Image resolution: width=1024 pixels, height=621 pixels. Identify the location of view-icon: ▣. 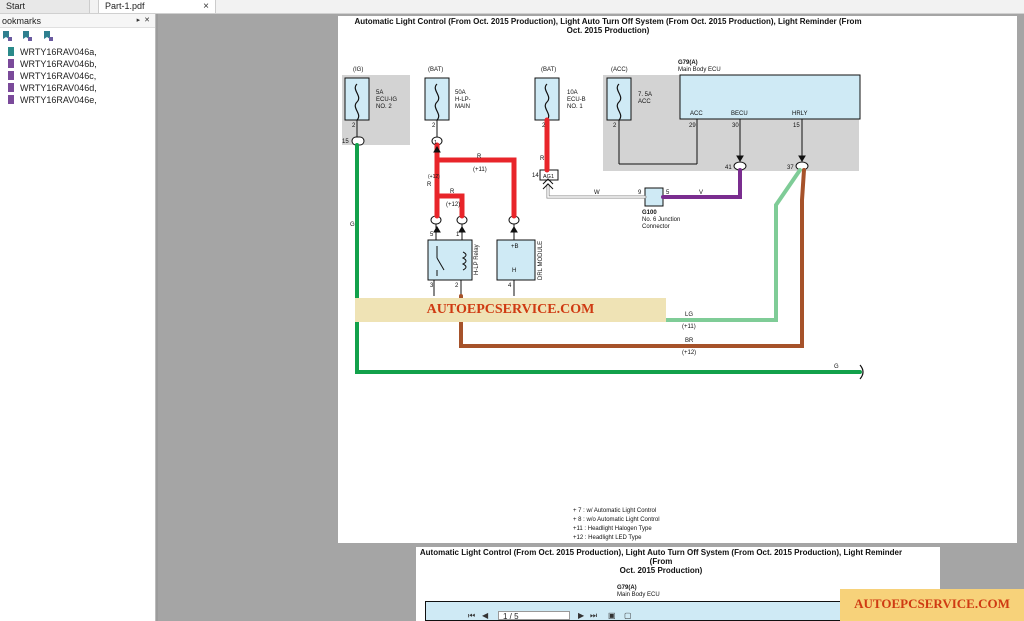
(612, 616).